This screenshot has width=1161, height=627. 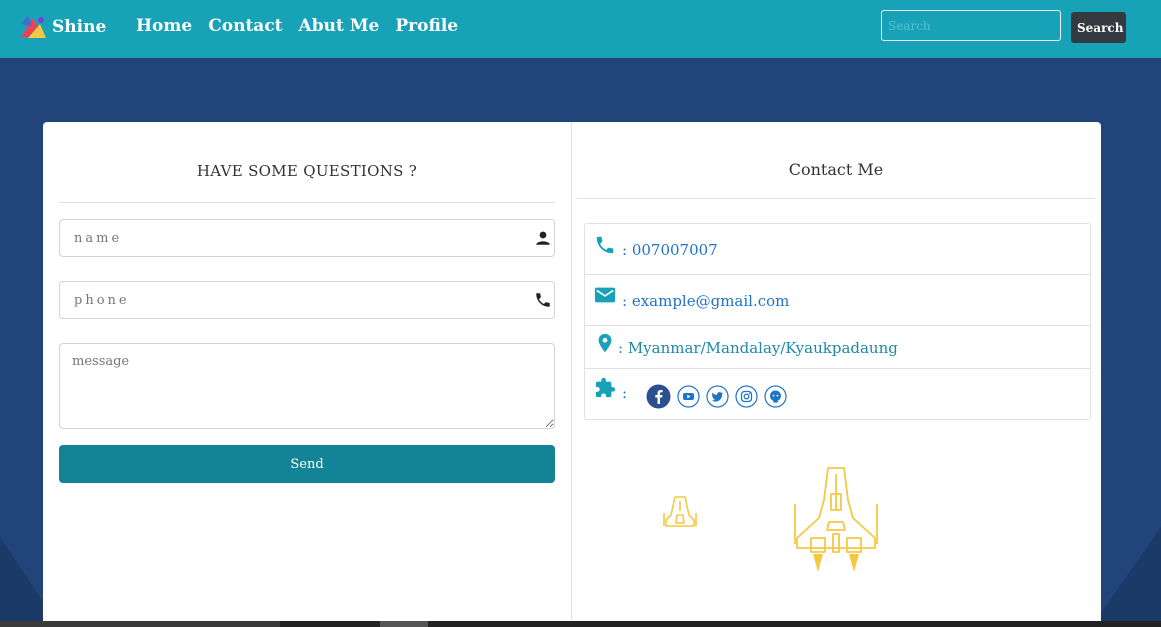 I want to click on column-divider, so click(x=571, y=374).